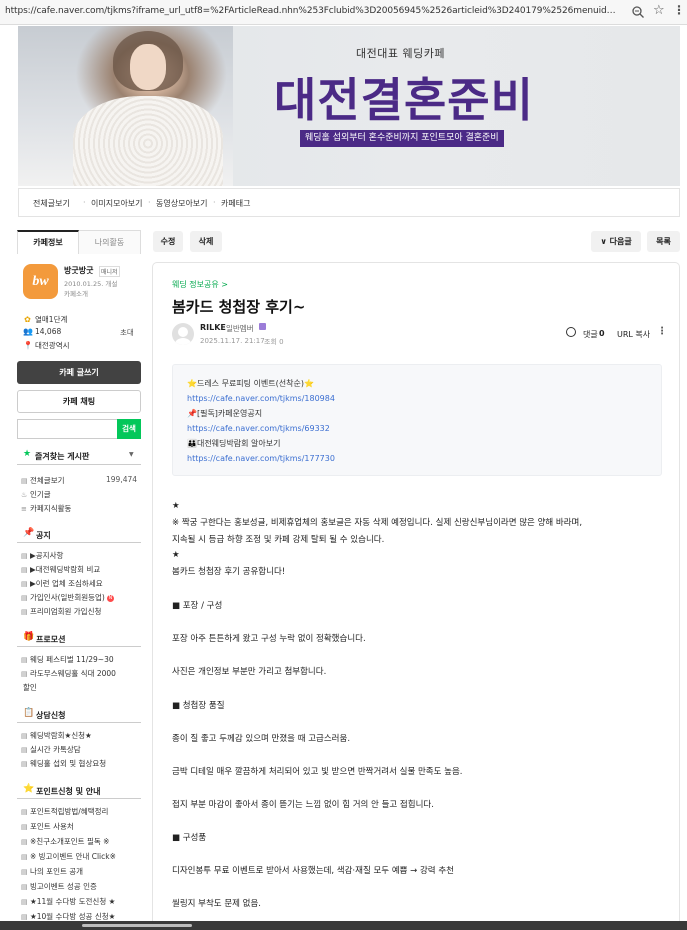 Image resolution: width=687 pixels, height=930 pixels. Describe the element at coordinates (616, 241) in the screenshot. I see `next-post-button: ∨ 다음글` at that location.